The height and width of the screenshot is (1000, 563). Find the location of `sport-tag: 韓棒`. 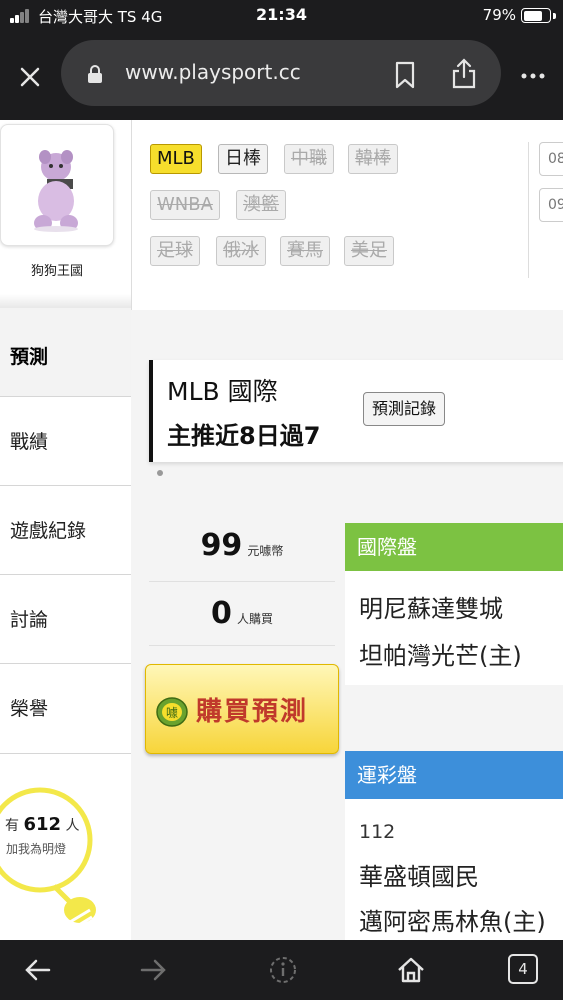

sport-tag: 韓棒 is located at coordinates (373, 159).